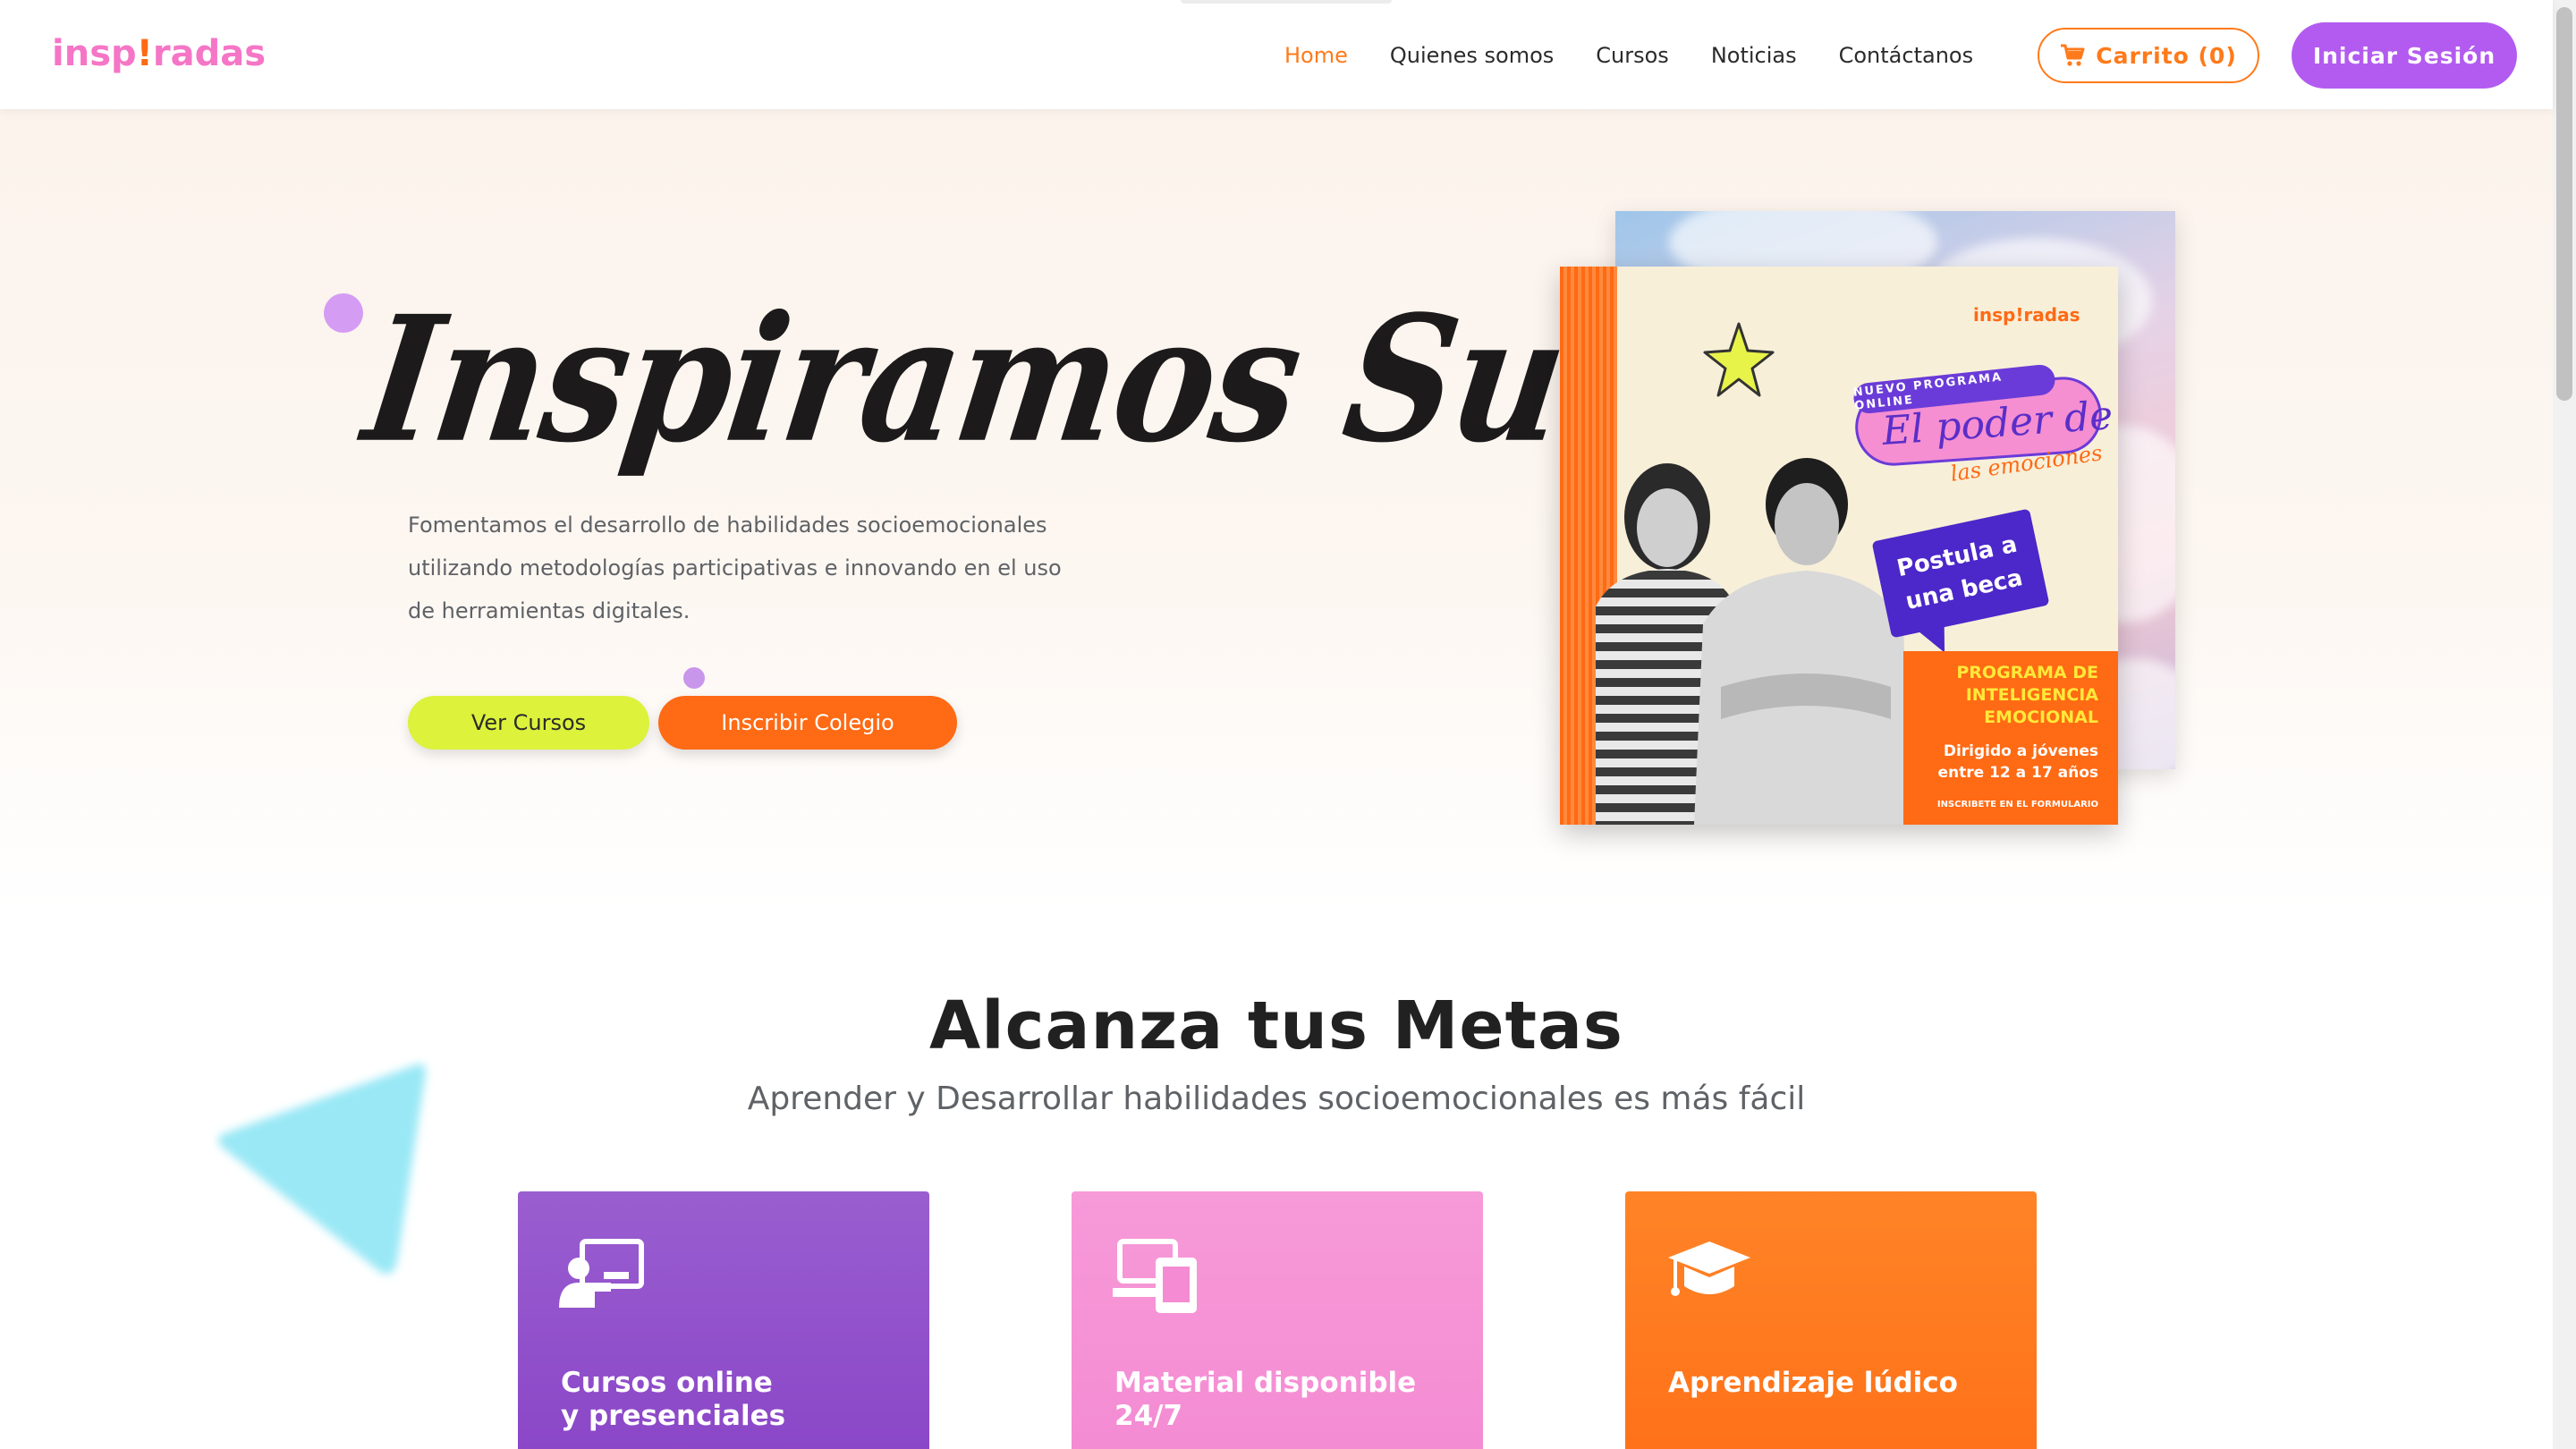 The height and width of the screenshot is (1449, 2576). I want to click on teacher-screen-icon, so click(601, 1273).